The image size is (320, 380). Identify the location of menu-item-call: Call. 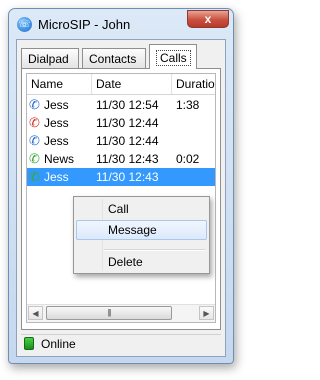
(141, 209).